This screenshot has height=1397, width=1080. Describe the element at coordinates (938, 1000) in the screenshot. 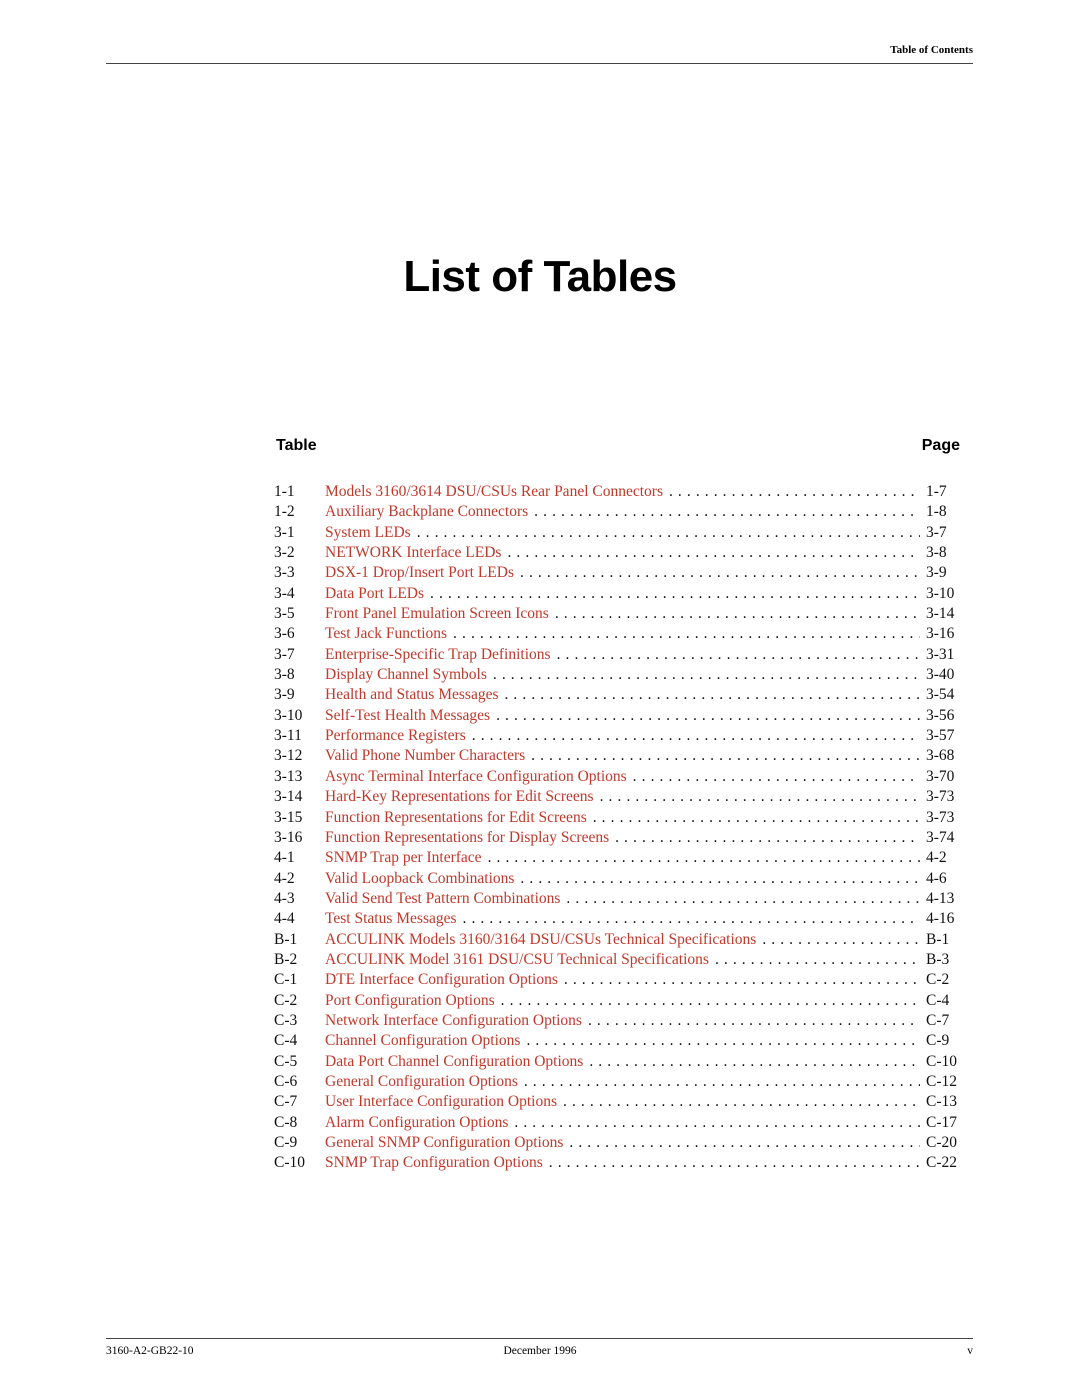

I see `page-number: C-4` at that location.